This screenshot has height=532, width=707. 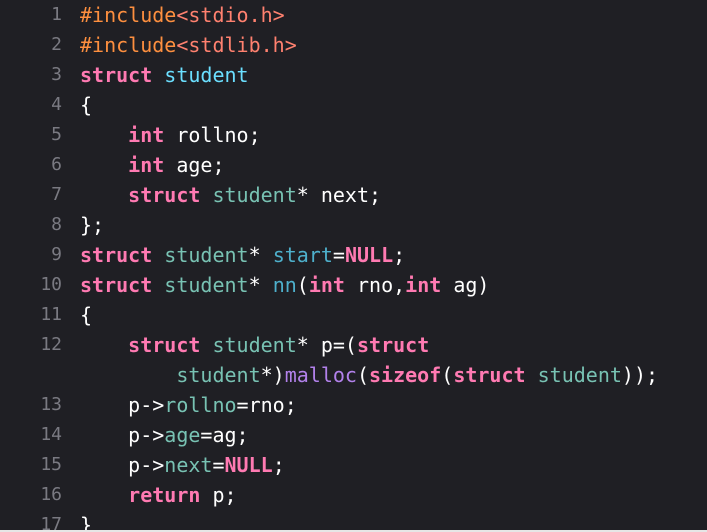 I want to click on code-line: 16 return p;, so click(x=353, y=495).